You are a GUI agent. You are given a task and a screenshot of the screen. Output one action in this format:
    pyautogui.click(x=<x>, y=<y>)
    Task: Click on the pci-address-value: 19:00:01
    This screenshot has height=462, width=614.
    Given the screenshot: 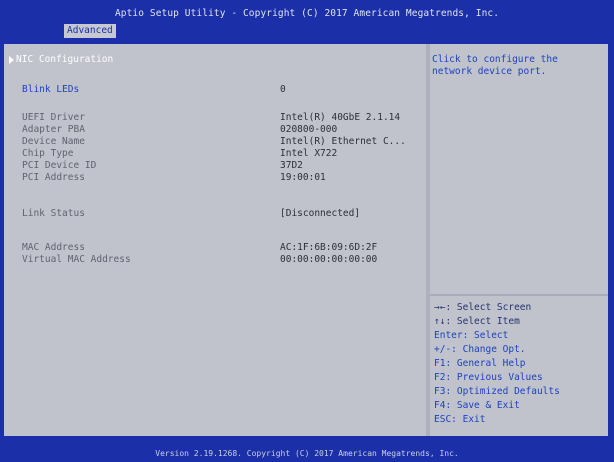 What is the action you would take?
    pyautogui.click(x=303, y=177)
    